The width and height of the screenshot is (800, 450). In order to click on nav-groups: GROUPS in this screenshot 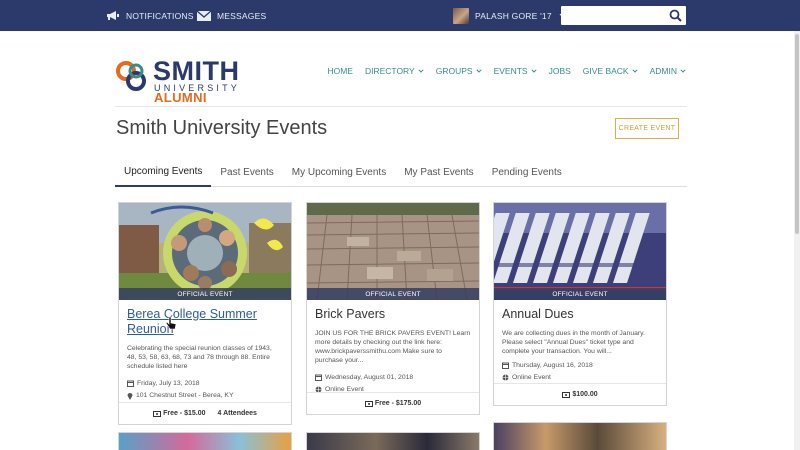, I will do `click(459, 71)`.